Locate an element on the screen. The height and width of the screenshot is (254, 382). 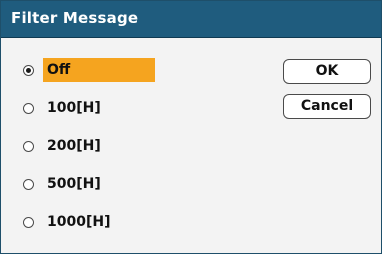
option-200h: 200[H] is located at coordinates (65, 146).